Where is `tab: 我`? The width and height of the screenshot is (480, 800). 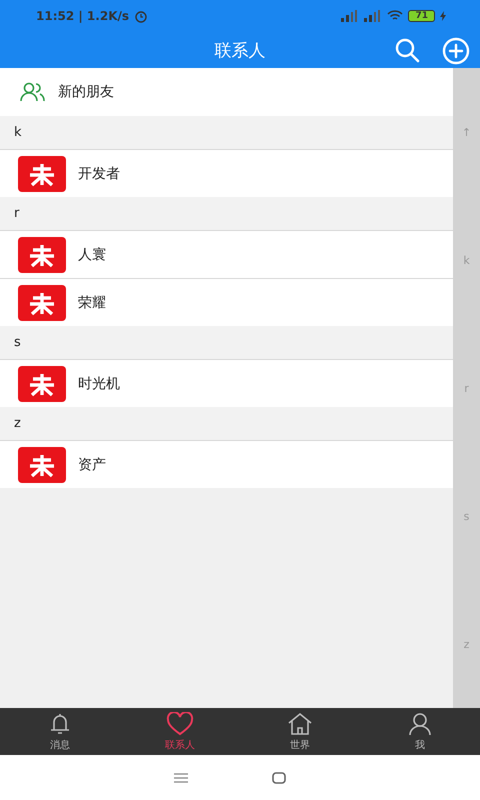 tab: 我 is located at coordinates (420, 731).